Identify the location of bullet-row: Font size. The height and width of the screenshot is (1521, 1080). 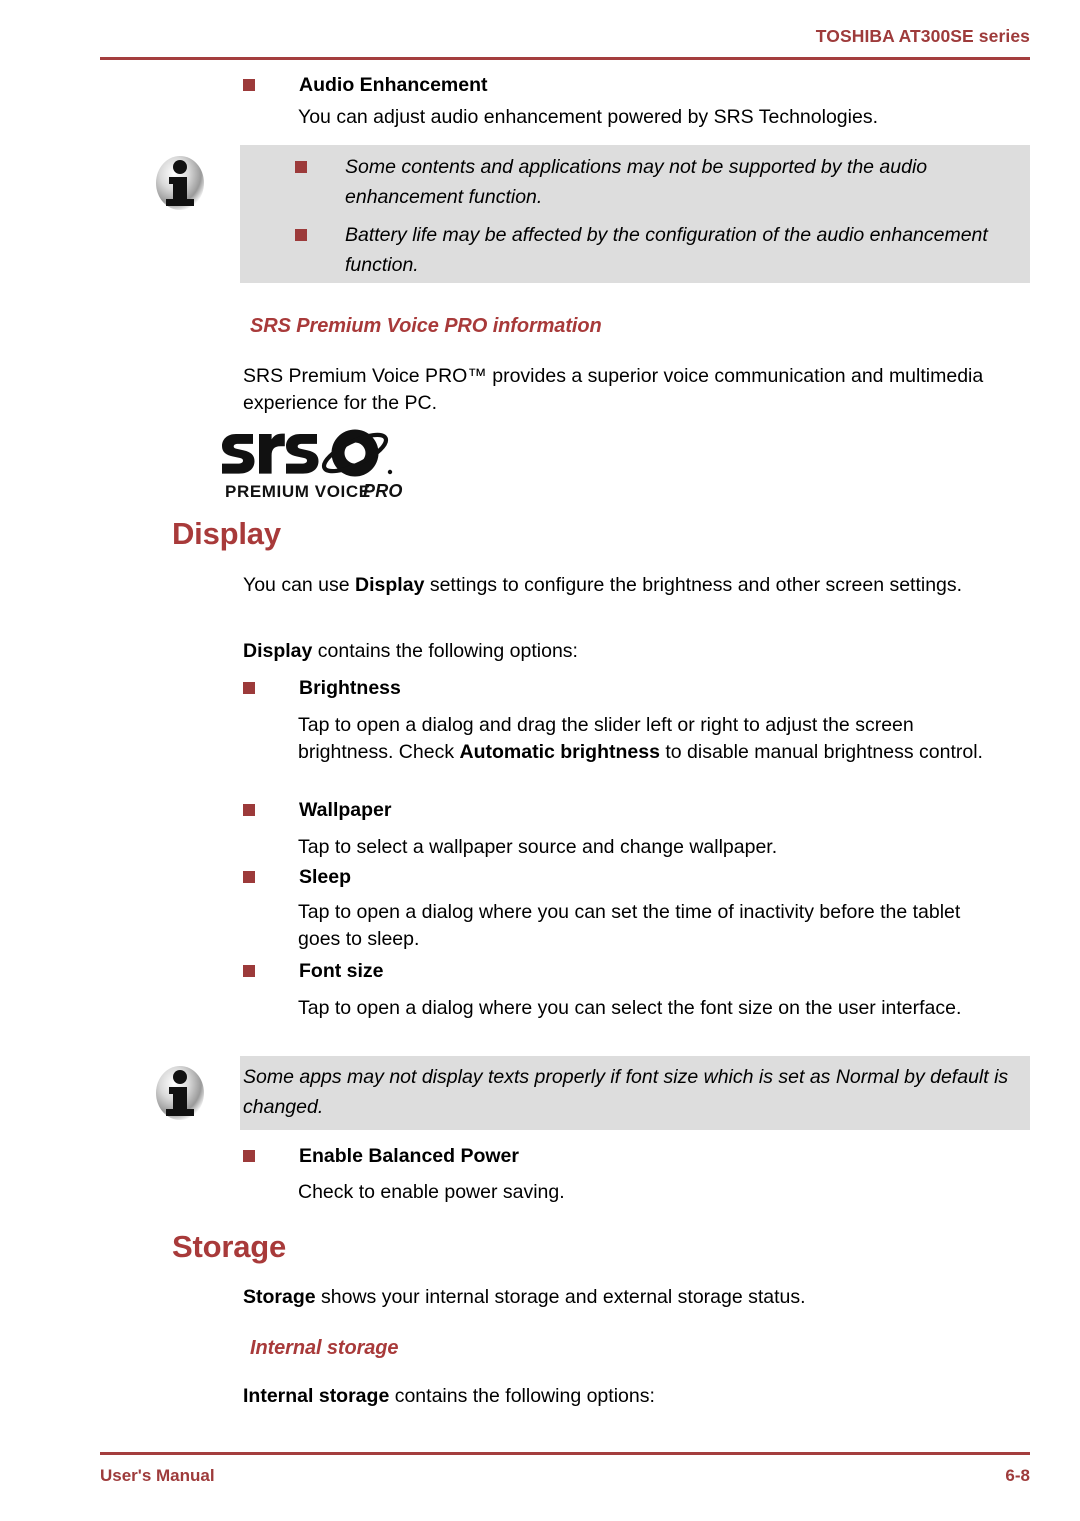
(638, 971).